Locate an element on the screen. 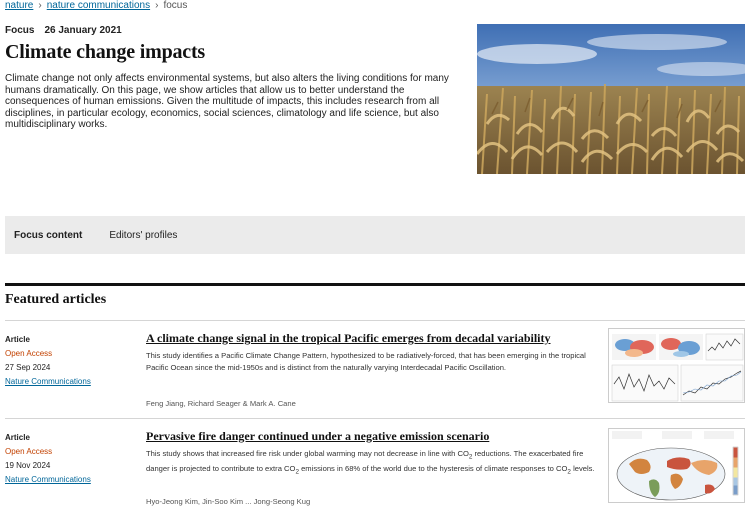 The height and width of the screenshot is (515, 750). breadcrumb-link-nature-communications: nature communications is located at coordinates (98, 5).